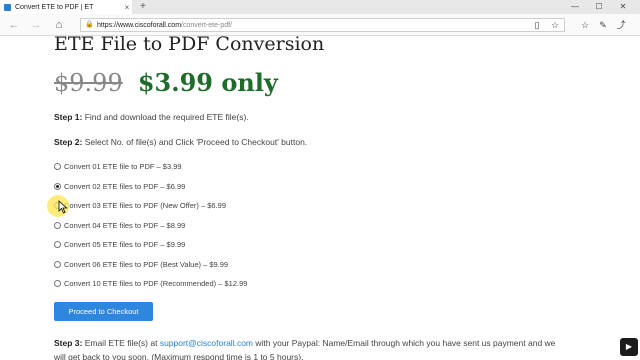 The width and height of the screenshot is (640, 360). I want to click on favorites-list-icon: ☆, so click(585, 25).